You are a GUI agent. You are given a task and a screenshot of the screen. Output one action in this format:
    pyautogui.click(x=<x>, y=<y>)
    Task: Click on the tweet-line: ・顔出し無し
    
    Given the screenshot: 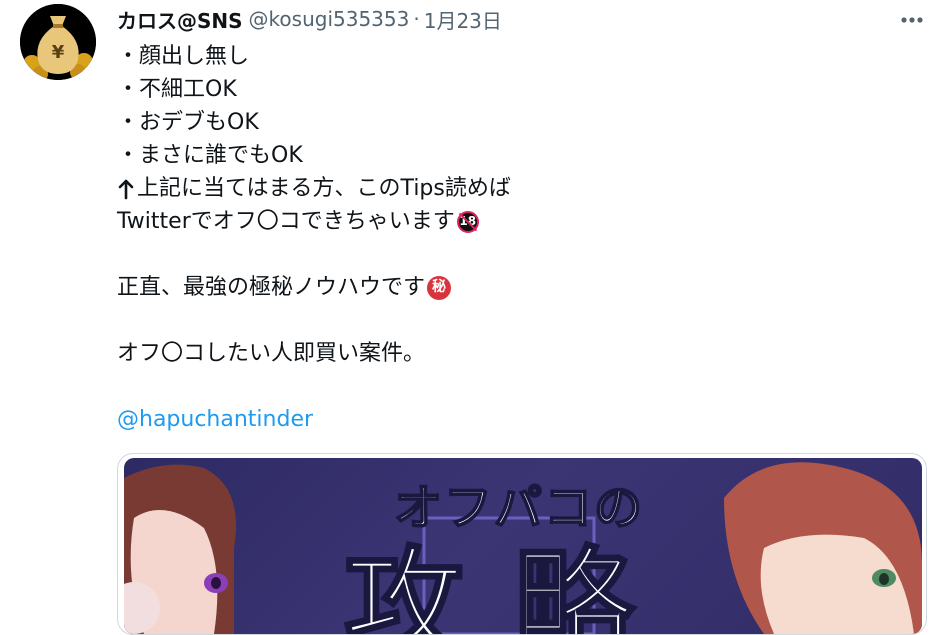 What is the action you would take?
    pyautogui.click(x=517, y=56)
    